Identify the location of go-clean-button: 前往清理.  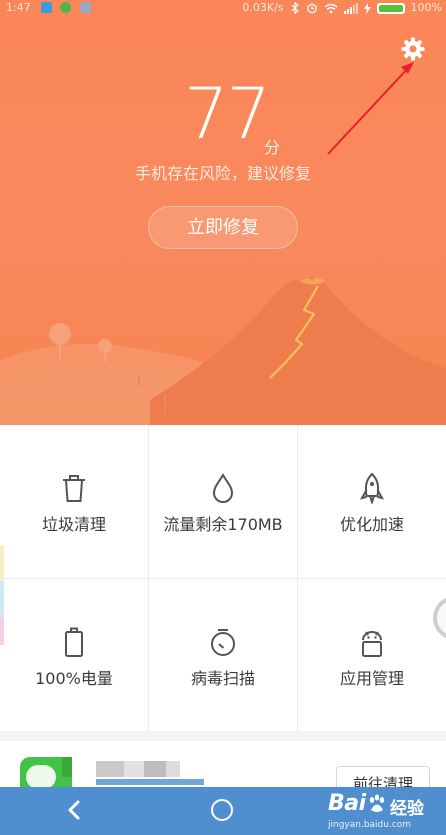
(383, 776).